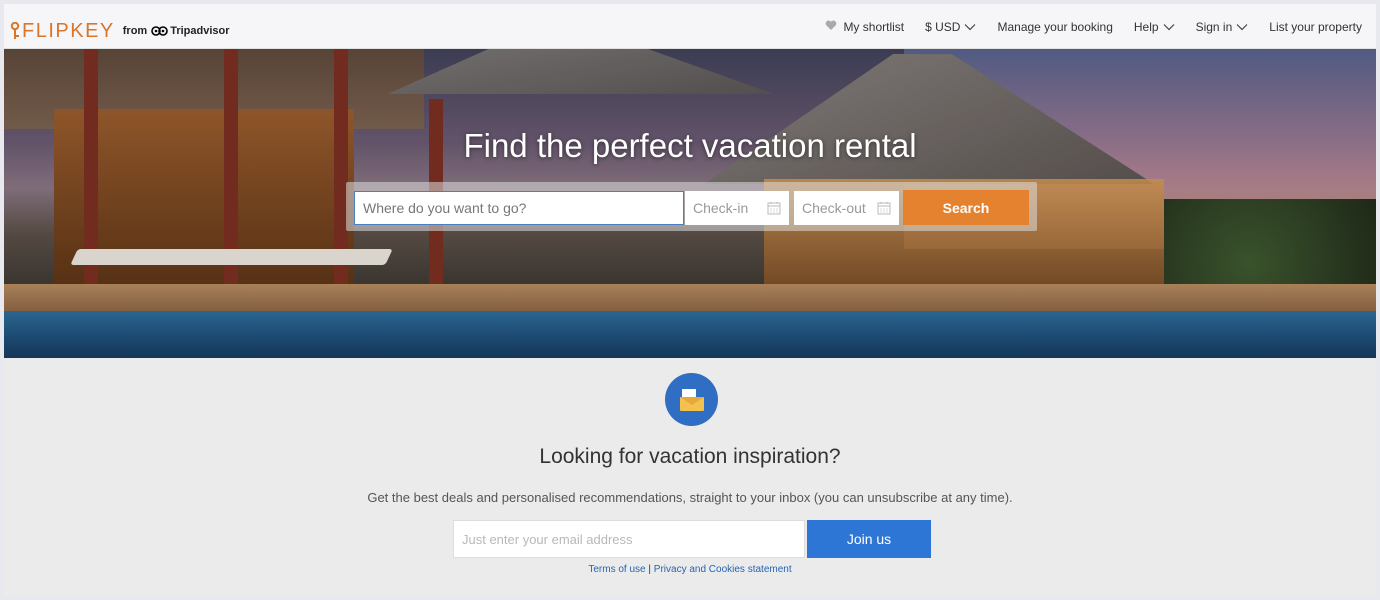 The width and height of the screenshot is (1380, 600). I want to click on hero-title: Find the perfect vacation rental, so click(690, 145).